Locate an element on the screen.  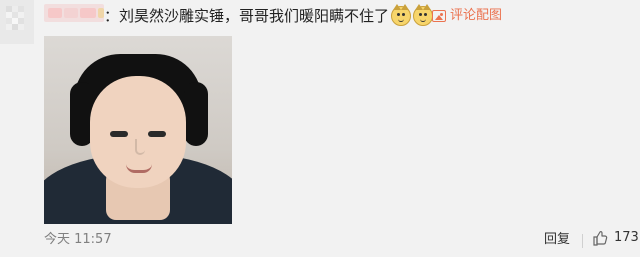
avatar-pixelated is located at coordinates (17, 22).